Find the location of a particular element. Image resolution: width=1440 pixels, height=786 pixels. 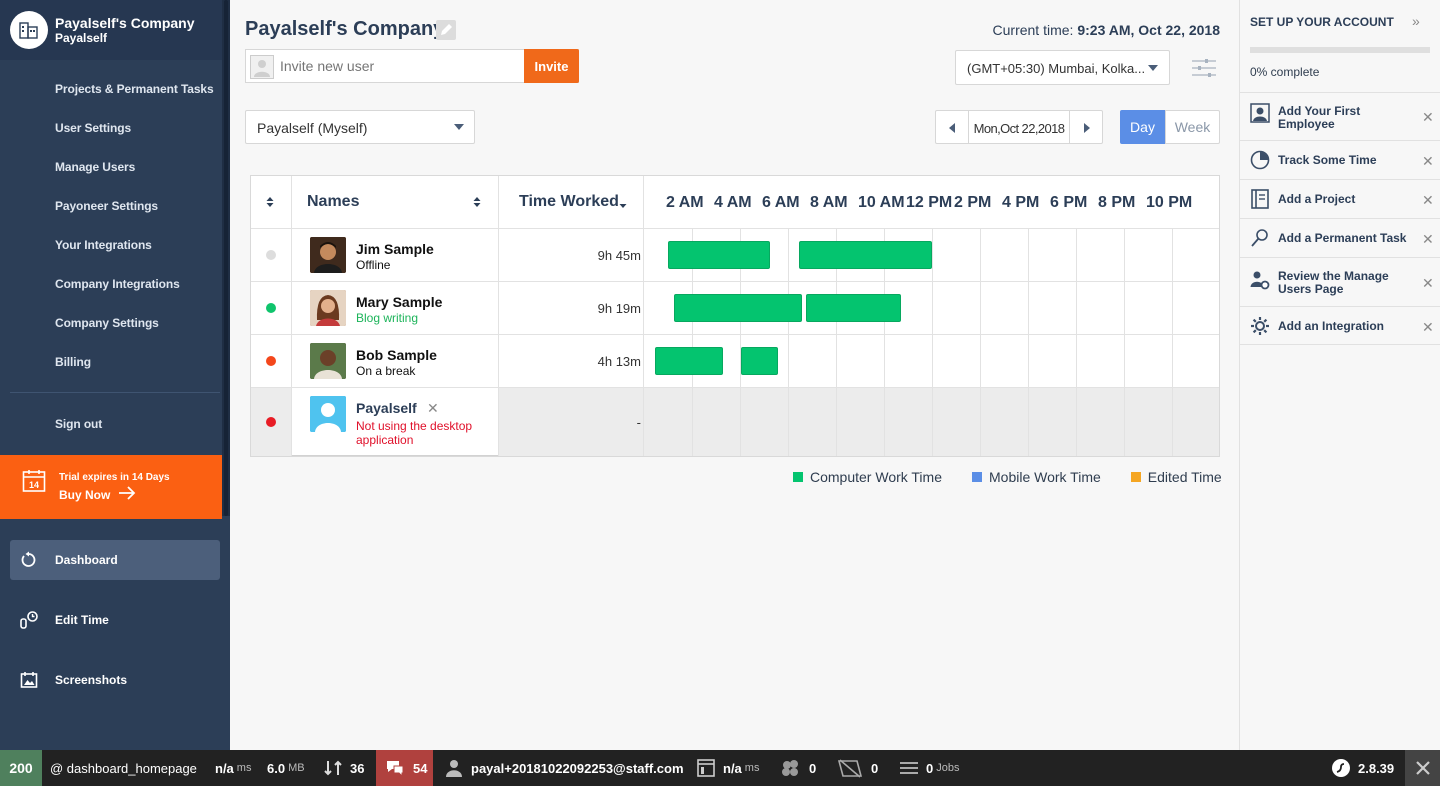

setup-task-add-permanent-task: Add a Permanent Task ✕ is located at coordinates (1340, 237).